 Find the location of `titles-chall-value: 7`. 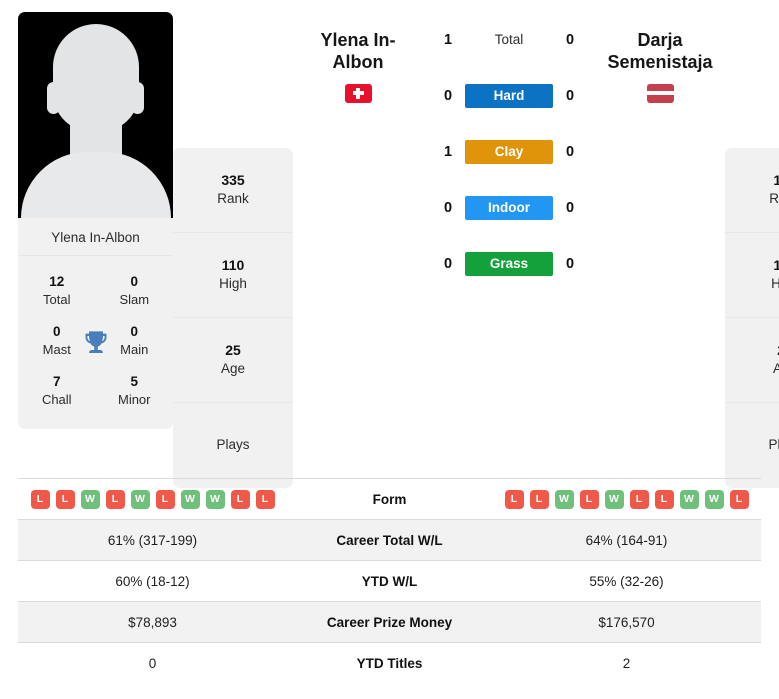

titles-chall-value: 7 is located at coordinates (56, 381).